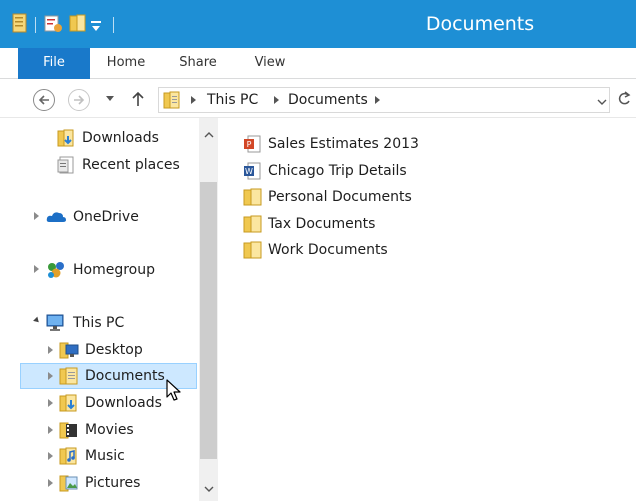 Image resolution: width=636 pixels, height=501 pixels. Describe the element at coordinates (96, 25) in the screenshot. I see `customize-dropdown` at that location.